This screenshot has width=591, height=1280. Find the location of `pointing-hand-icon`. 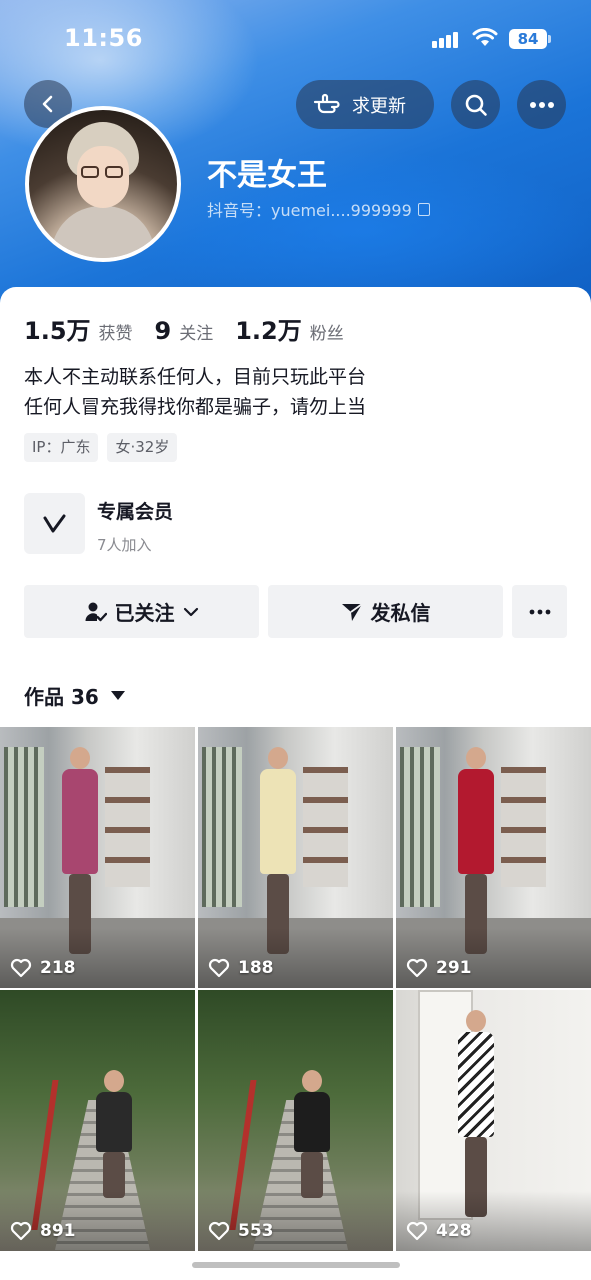

pointing-hand-icon is located at coordinates (326, 103).